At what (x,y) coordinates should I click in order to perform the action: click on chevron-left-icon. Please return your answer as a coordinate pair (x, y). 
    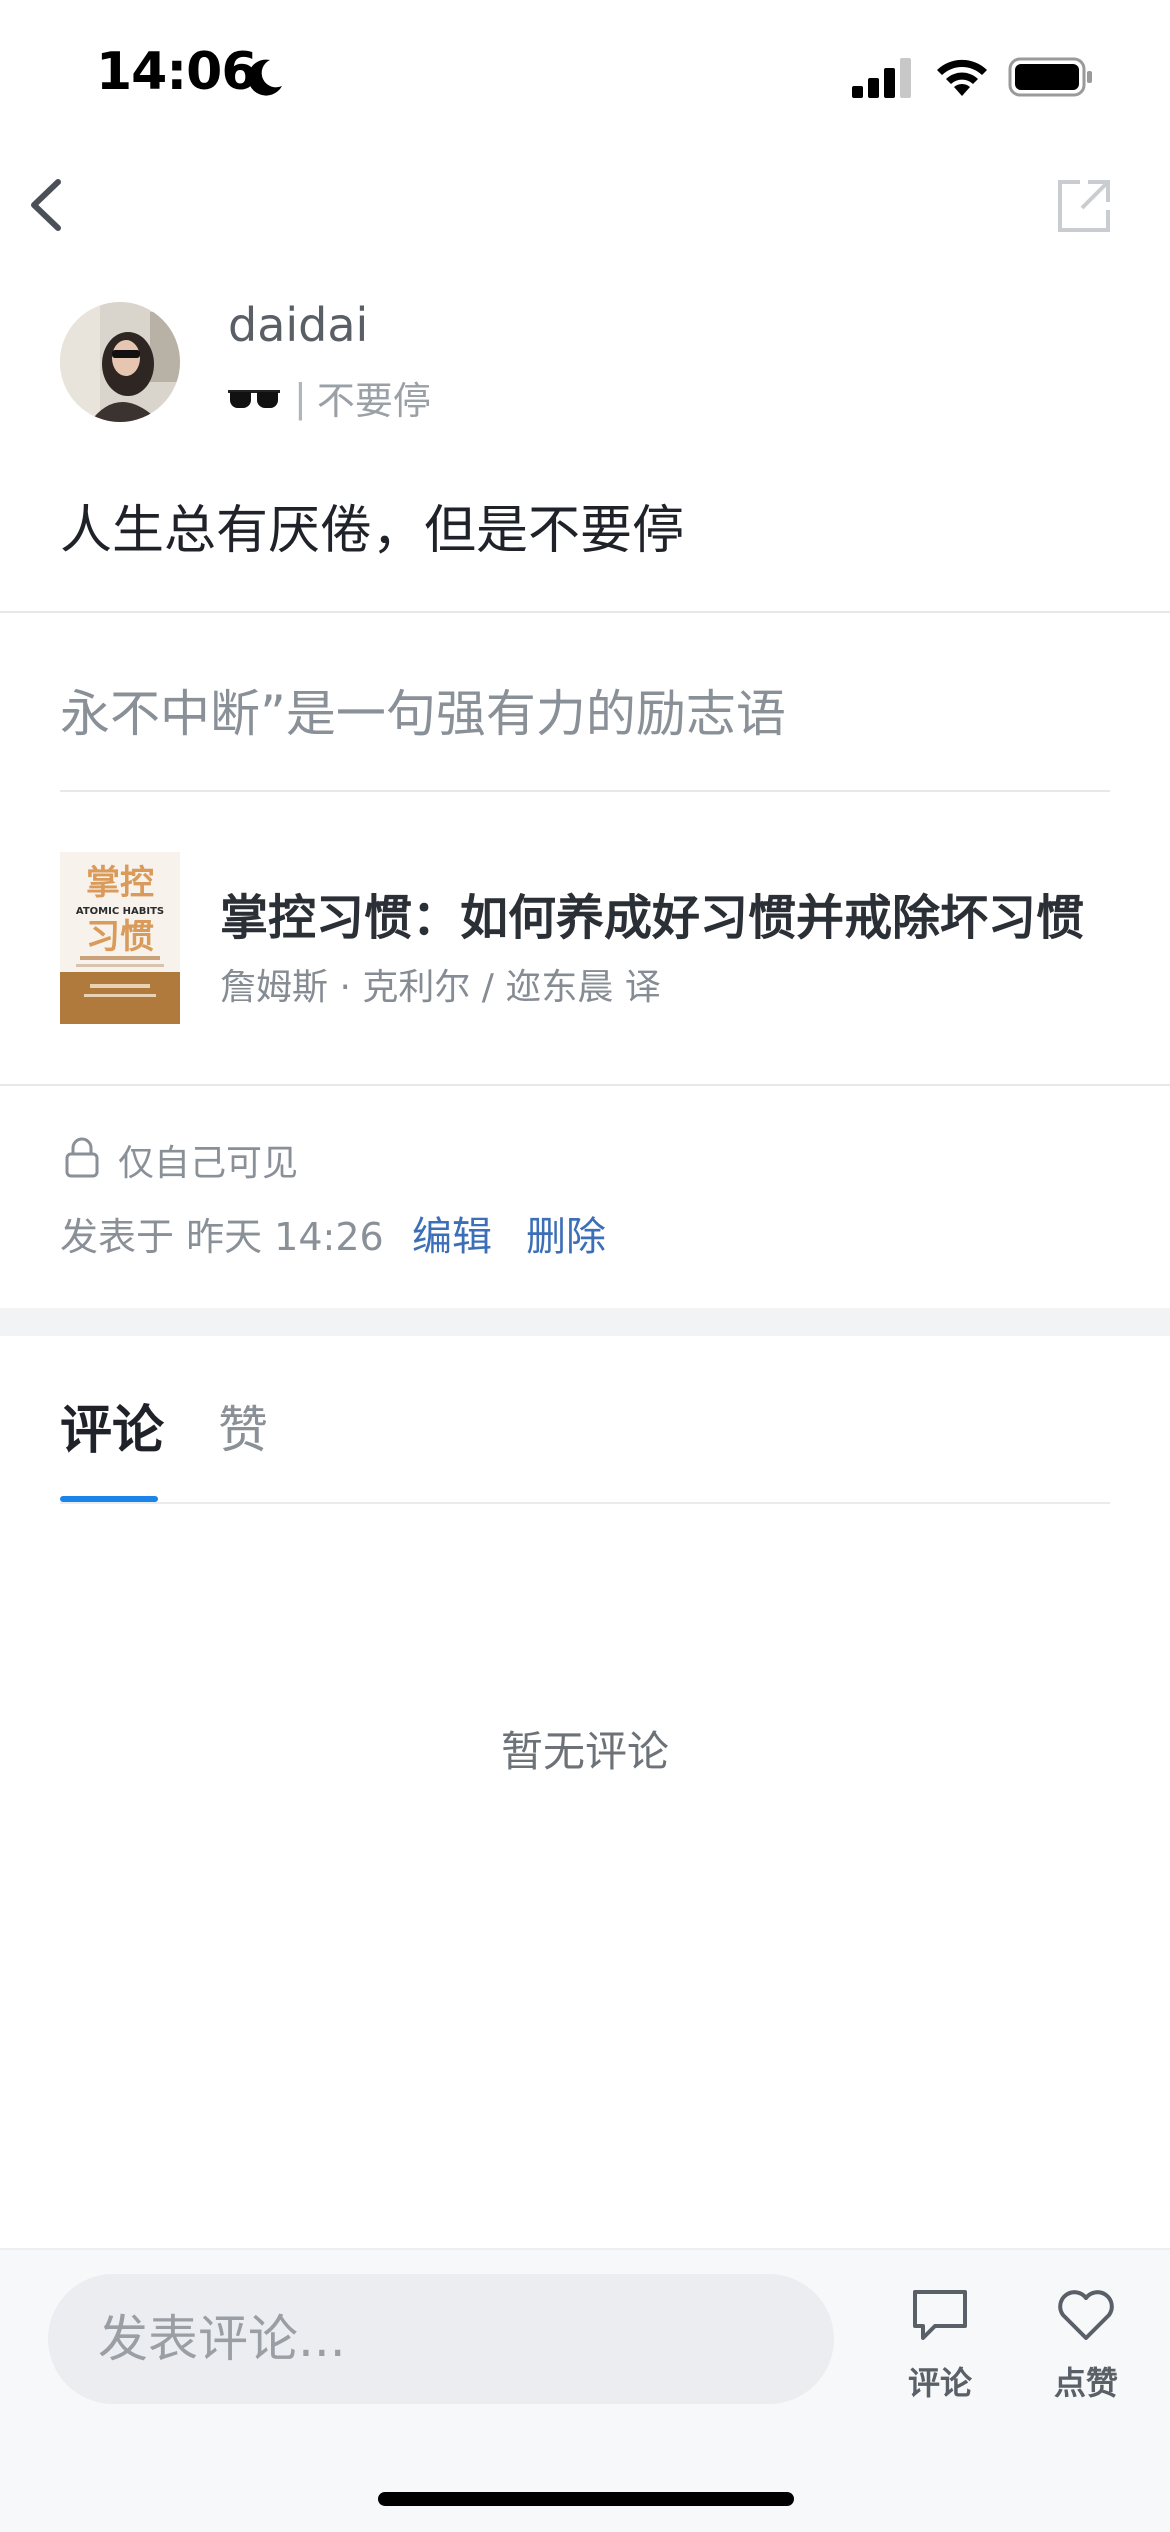
    Looking at the image, I should click on (46, 205).